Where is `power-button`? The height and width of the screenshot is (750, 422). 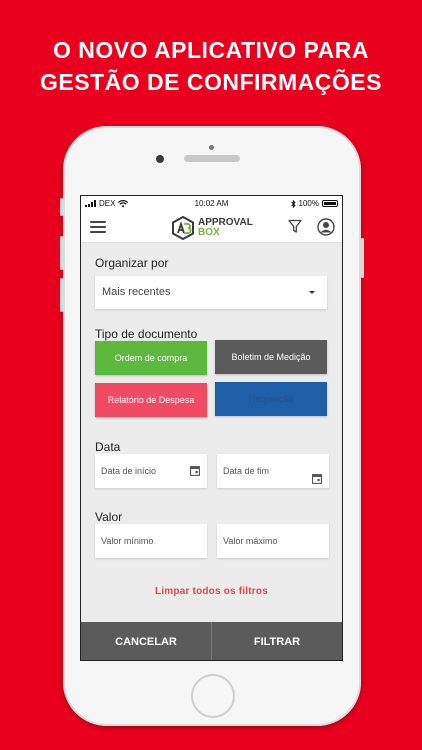 power-button is located at coordinates (362, 258).